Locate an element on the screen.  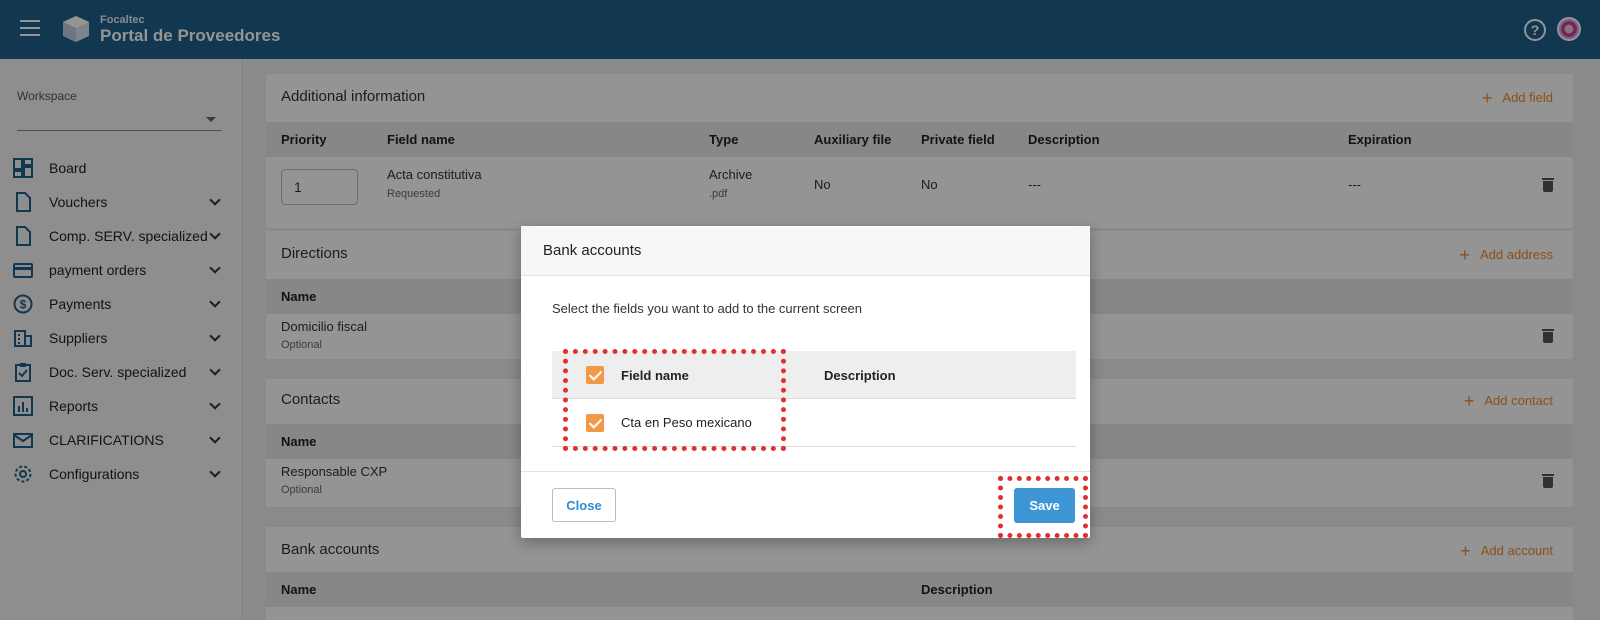
highlight-field-selection is located at coordinates (674, 400).